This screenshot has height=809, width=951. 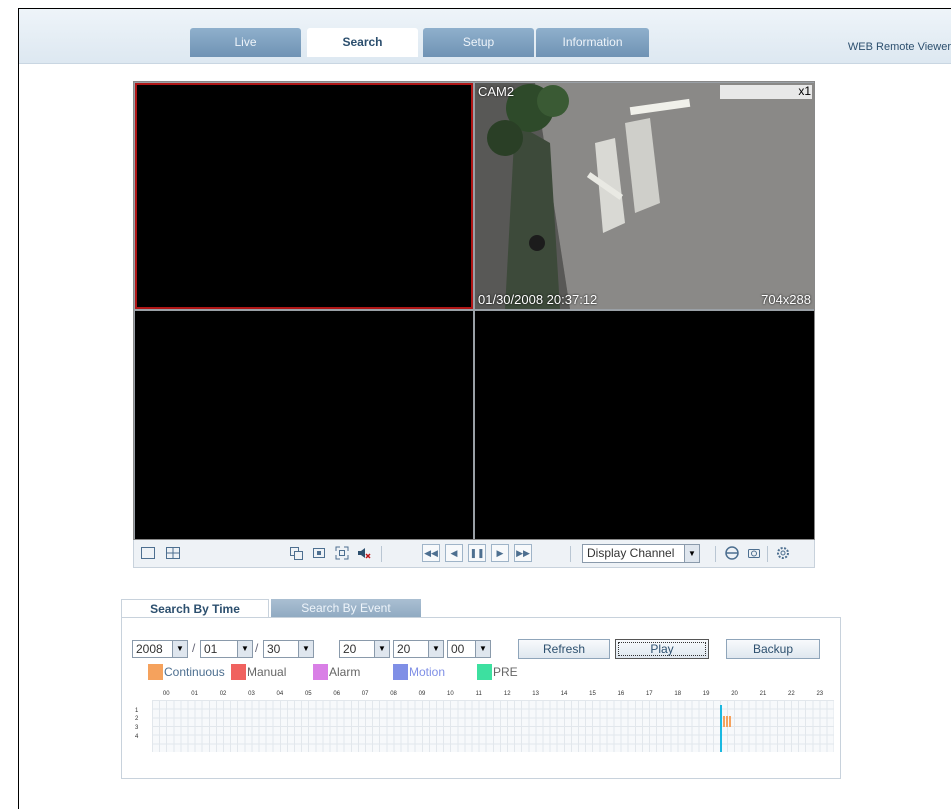 What do you see at coordinates (523, 553) in the screenshot?
I see `fast-forward-icon: ▶▶` at bounding box center [523, 553].